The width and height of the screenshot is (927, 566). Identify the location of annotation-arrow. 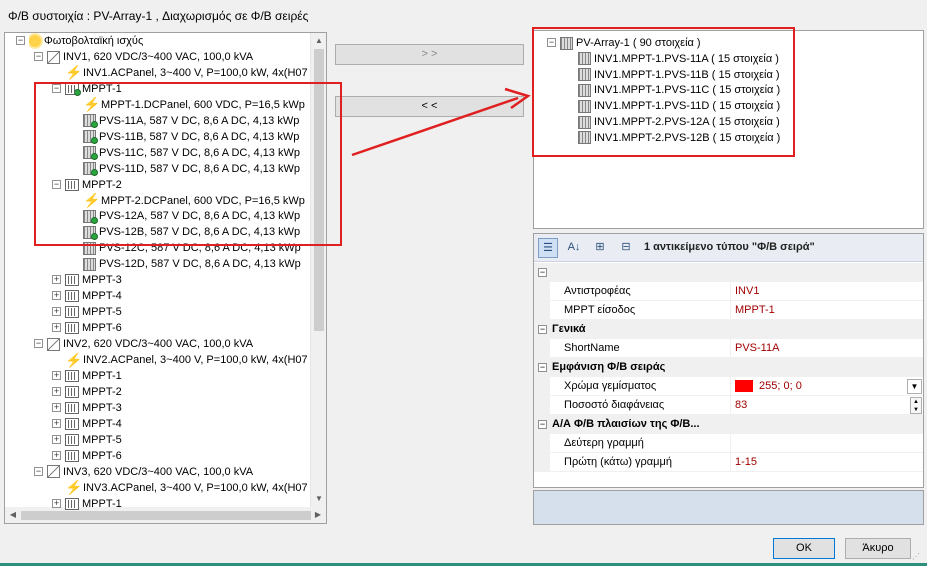
(441, 122).